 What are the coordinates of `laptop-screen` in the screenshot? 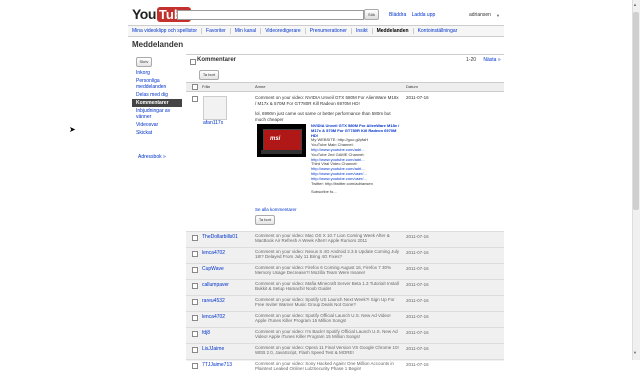 It's located at (282, 140).